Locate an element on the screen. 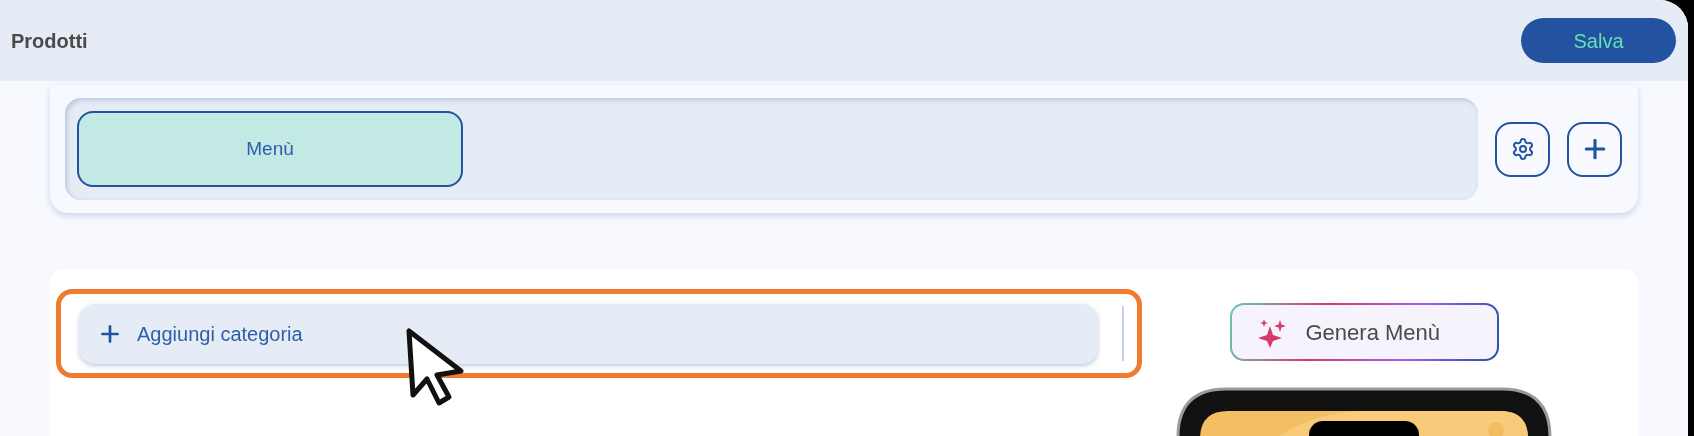  settings-icon is located at coordinates (1522, 149).